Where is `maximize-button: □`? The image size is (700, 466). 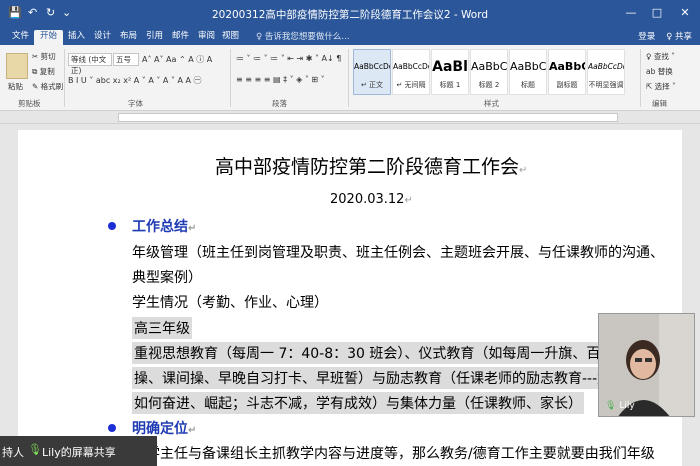 maximize-button: □ is located at coordinates (657, 13).